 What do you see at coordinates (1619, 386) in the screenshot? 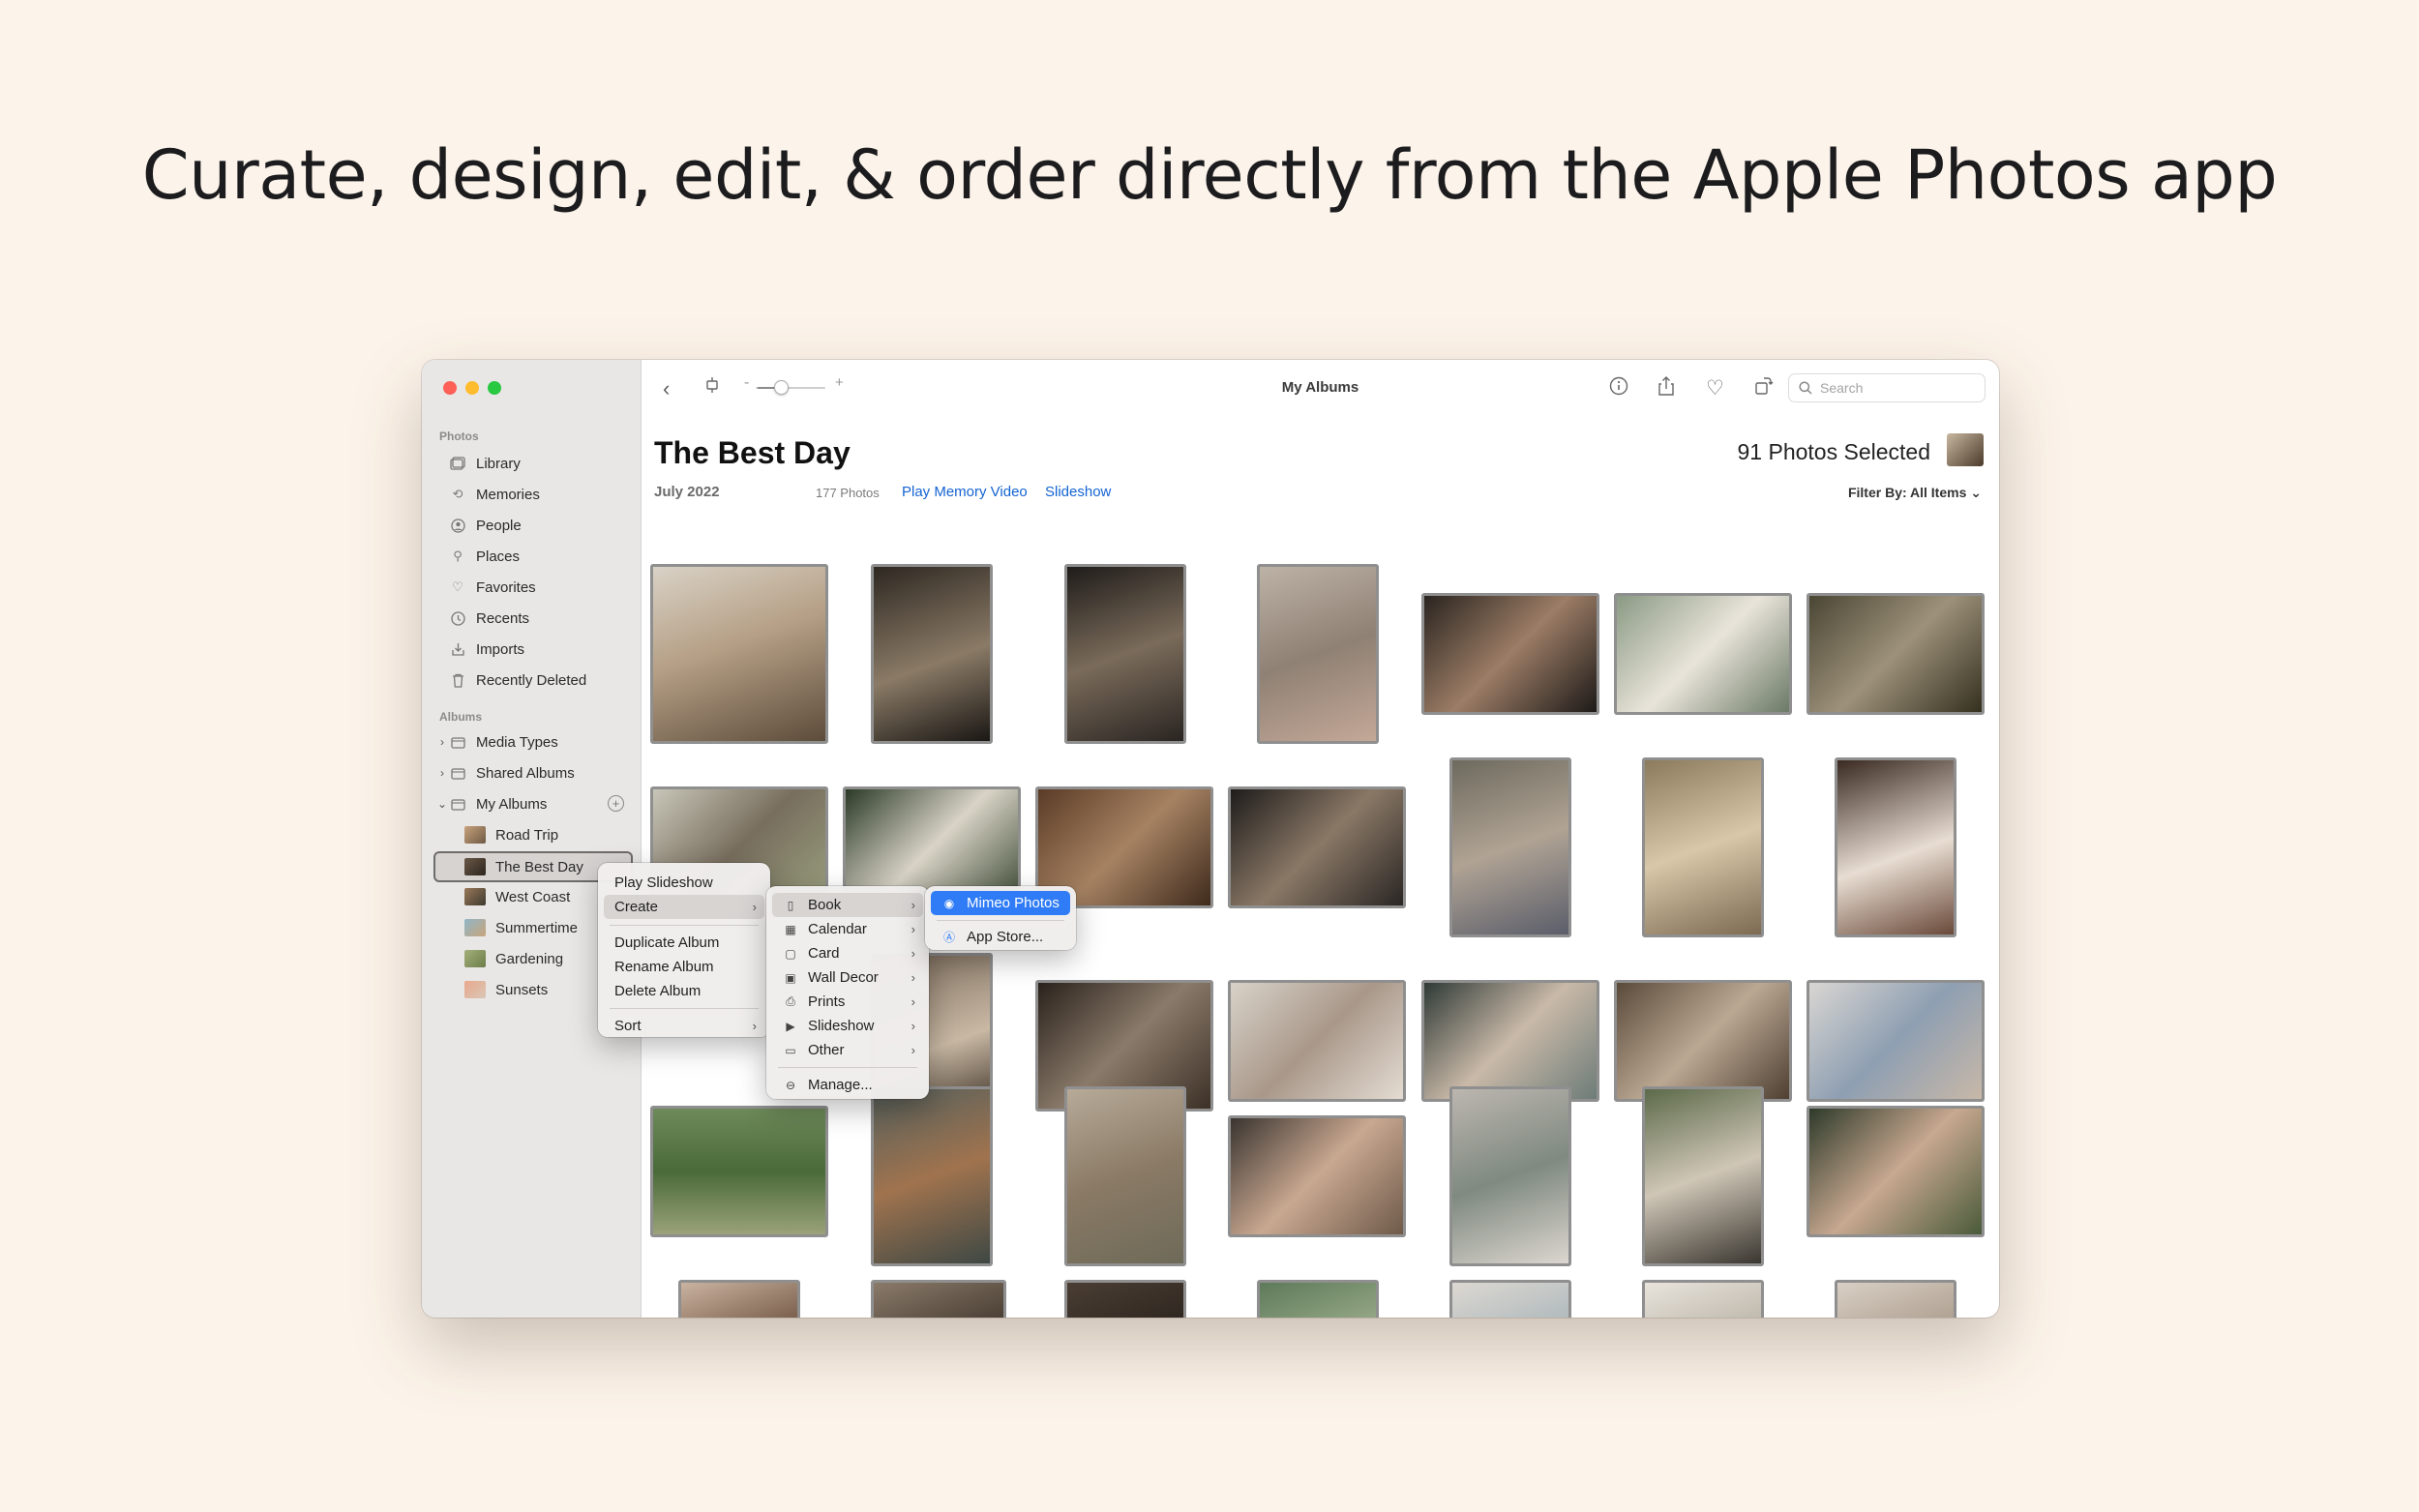
I see `info-icon` at bounding box center [1619, 386].